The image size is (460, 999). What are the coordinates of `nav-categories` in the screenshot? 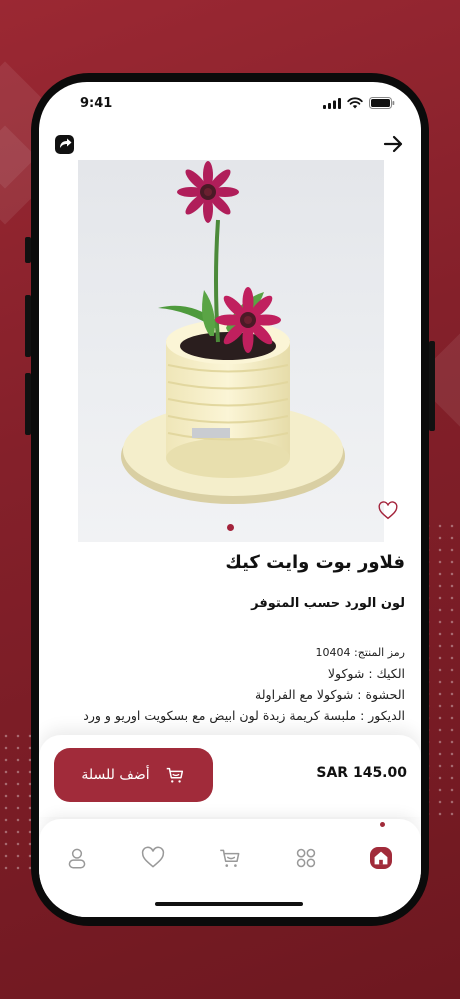 It's located at (306, 858).